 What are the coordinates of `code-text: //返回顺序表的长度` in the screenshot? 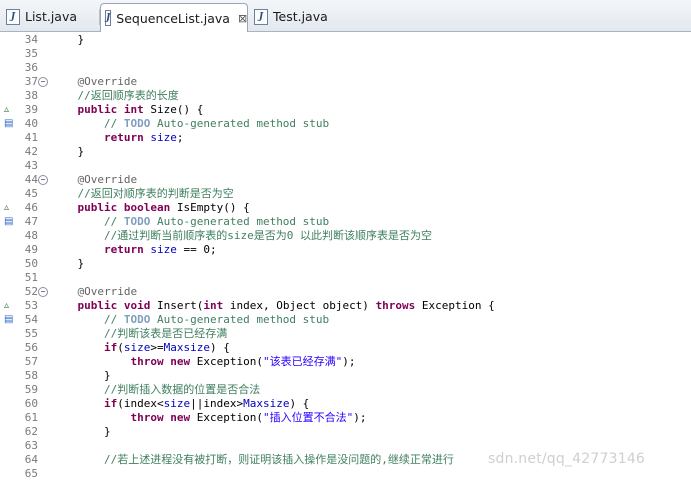 It's located at (128, 95).